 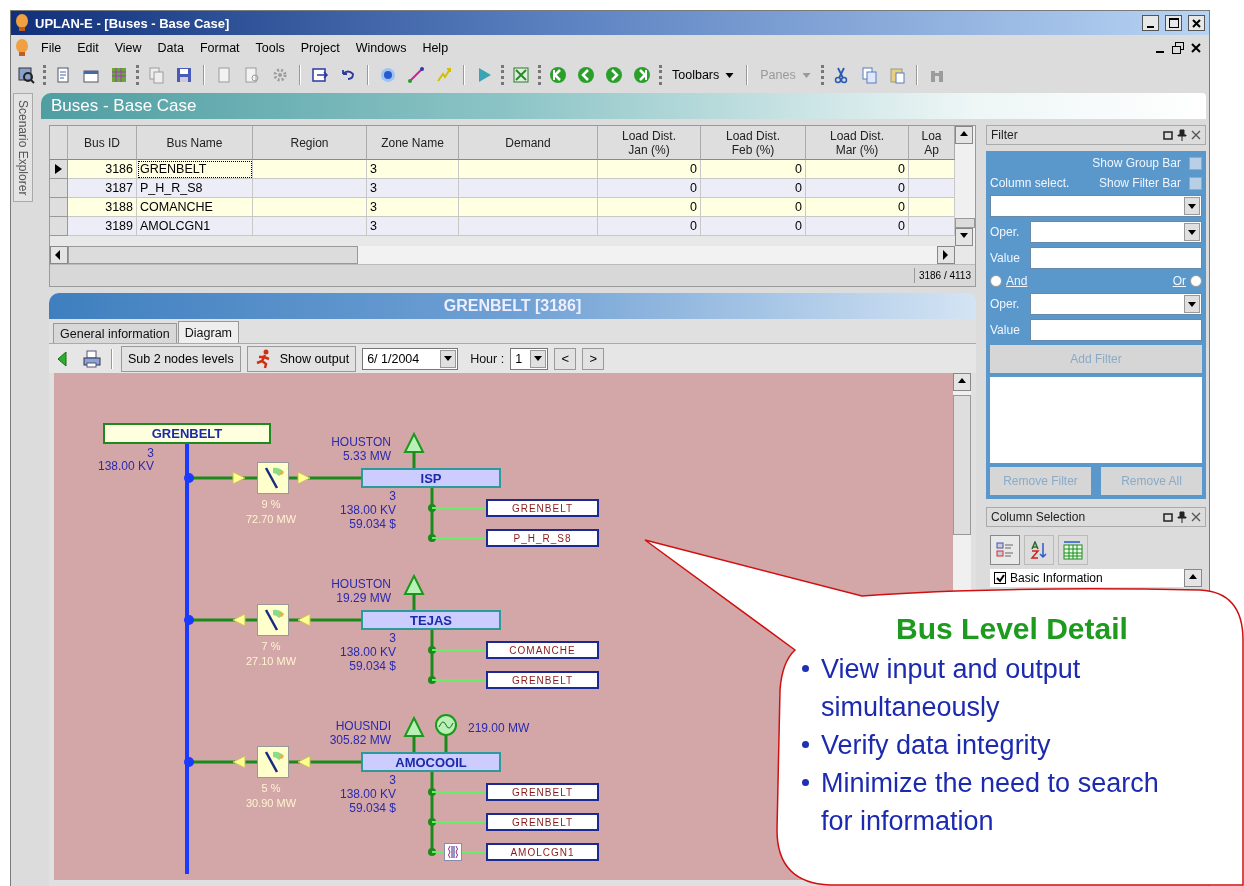 What do you see at coordinates (857, 143) in the screenshot?
I see `column-header: Load Dist. Mar (%)` at bounding box center [857, 143].